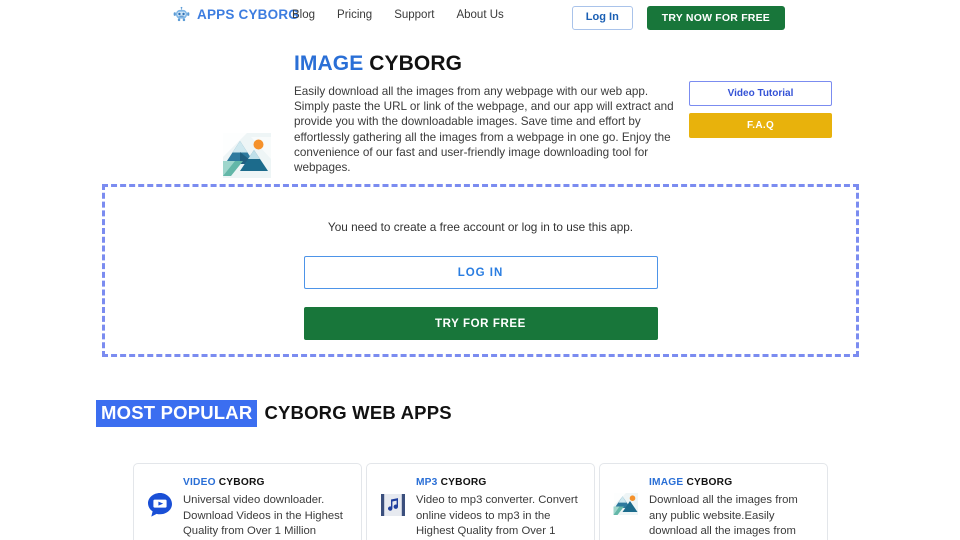 The image size is (960, 540). Describe the element at coordinates (666, 482) in the screenshot. I see `app-card-title-accent: IMAGE` at that location.